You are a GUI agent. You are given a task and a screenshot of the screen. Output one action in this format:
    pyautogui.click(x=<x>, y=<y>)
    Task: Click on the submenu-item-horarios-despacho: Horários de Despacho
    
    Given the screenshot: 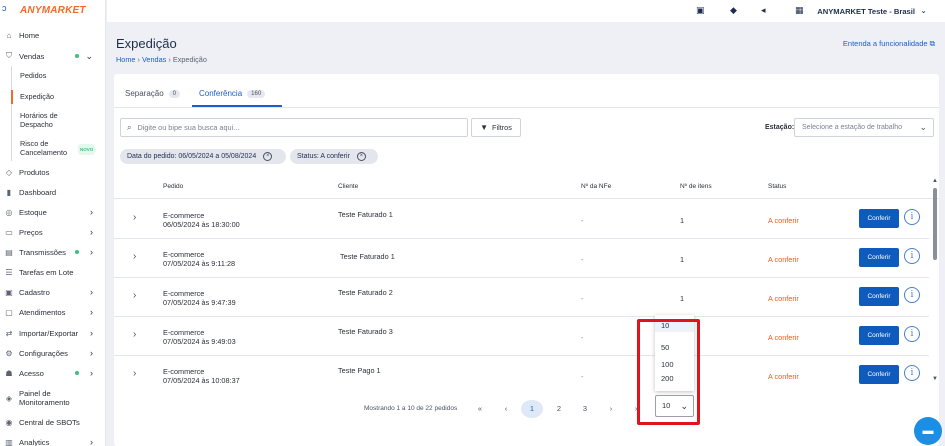 What is the action you would take?
    pyautogui.click(x=50, y=120)
    